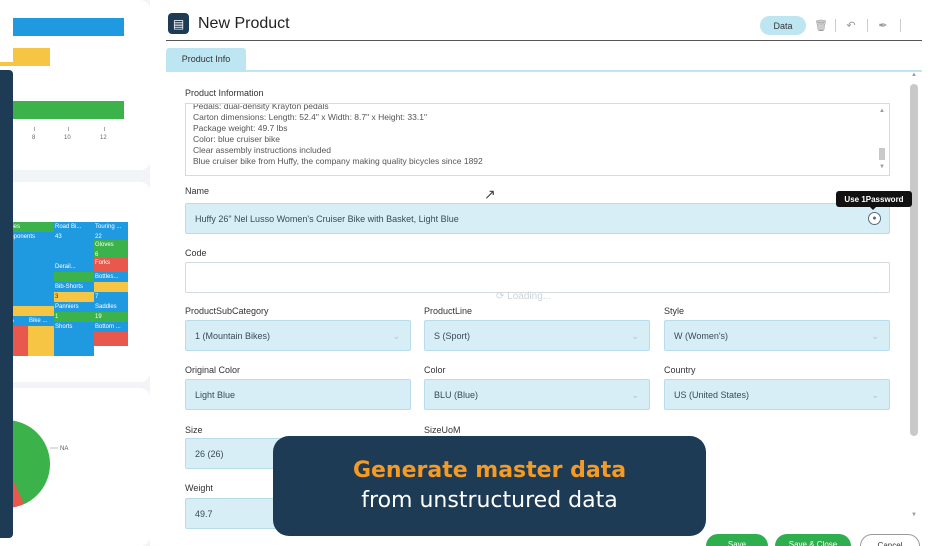  Describe the element at coordinates (111, 317) in the screenshot. I see `treemap-cell: 19` at that location.